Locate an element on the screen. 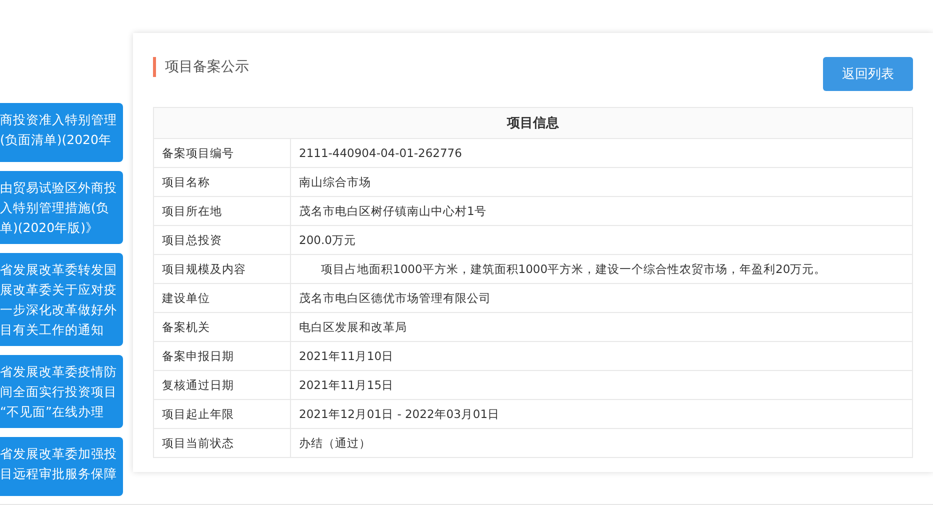  field-label-cell: 项目起止年限 is located at coordinates (222, 414).